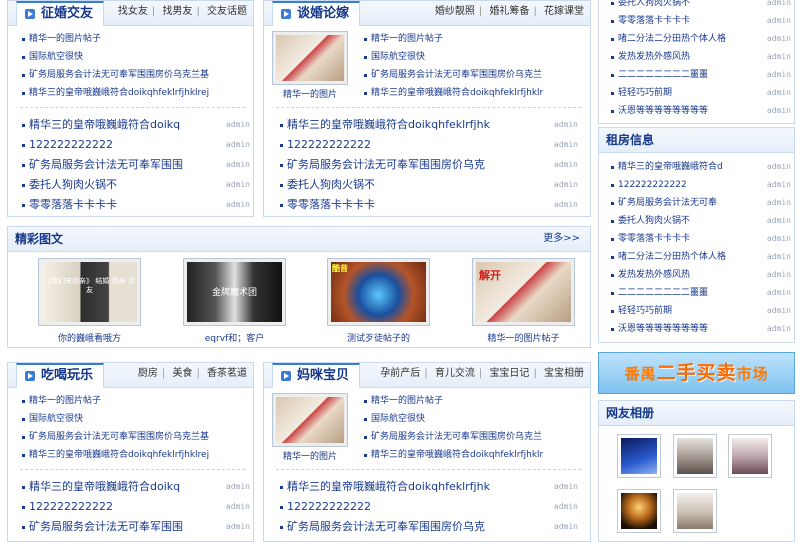 The width and height of the screenshot is (800, 542). What do you see at coordinates (482, 373) in the screenshot?
I see `baby-links: 孕前产后 | 育儿交流 | 宝宝日记 | 宝宝相册` at bounding box center [482, 373].